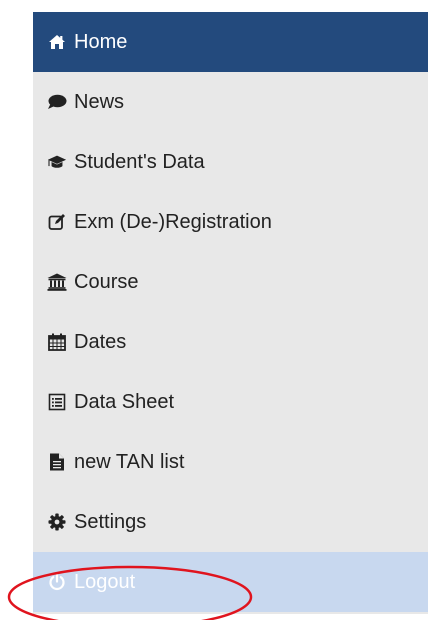  What do you see at coordinates (173, 221) in the screenshot?
I see `nav-item-label: Exm (De-)Registration` at bounding box center [173, 221].